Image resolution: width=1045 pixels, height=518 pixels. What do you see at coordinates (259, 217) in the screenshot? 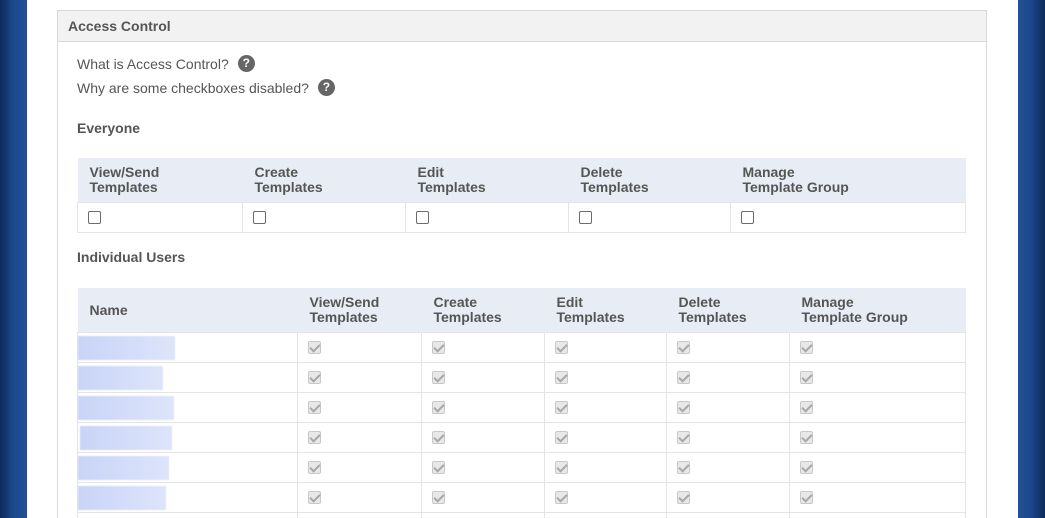
I see `create-checkbox` at bounding box center [259, 217].